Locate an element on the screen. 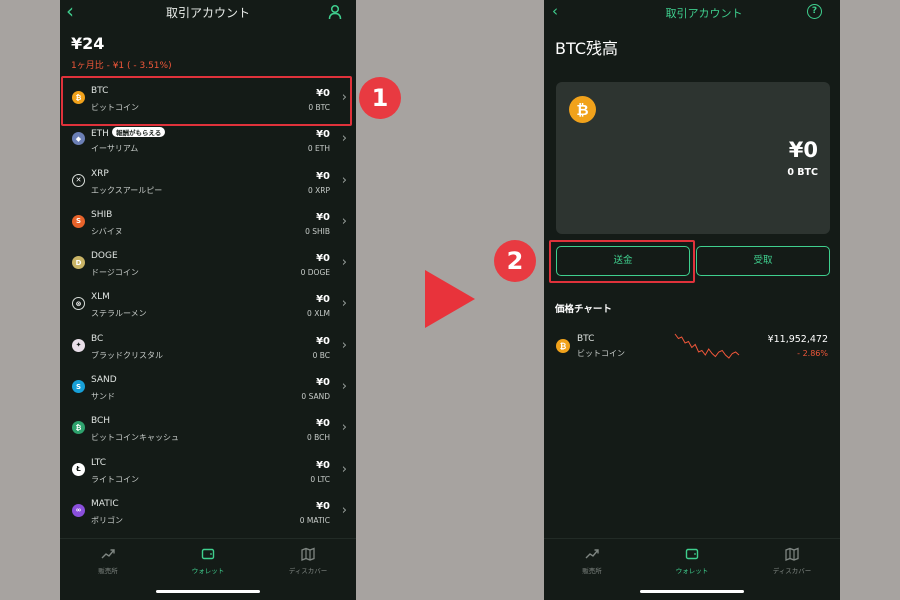 This screenshot has height=600, width=900. tab-label: ディスカバー is located at coordinates (308, 571).